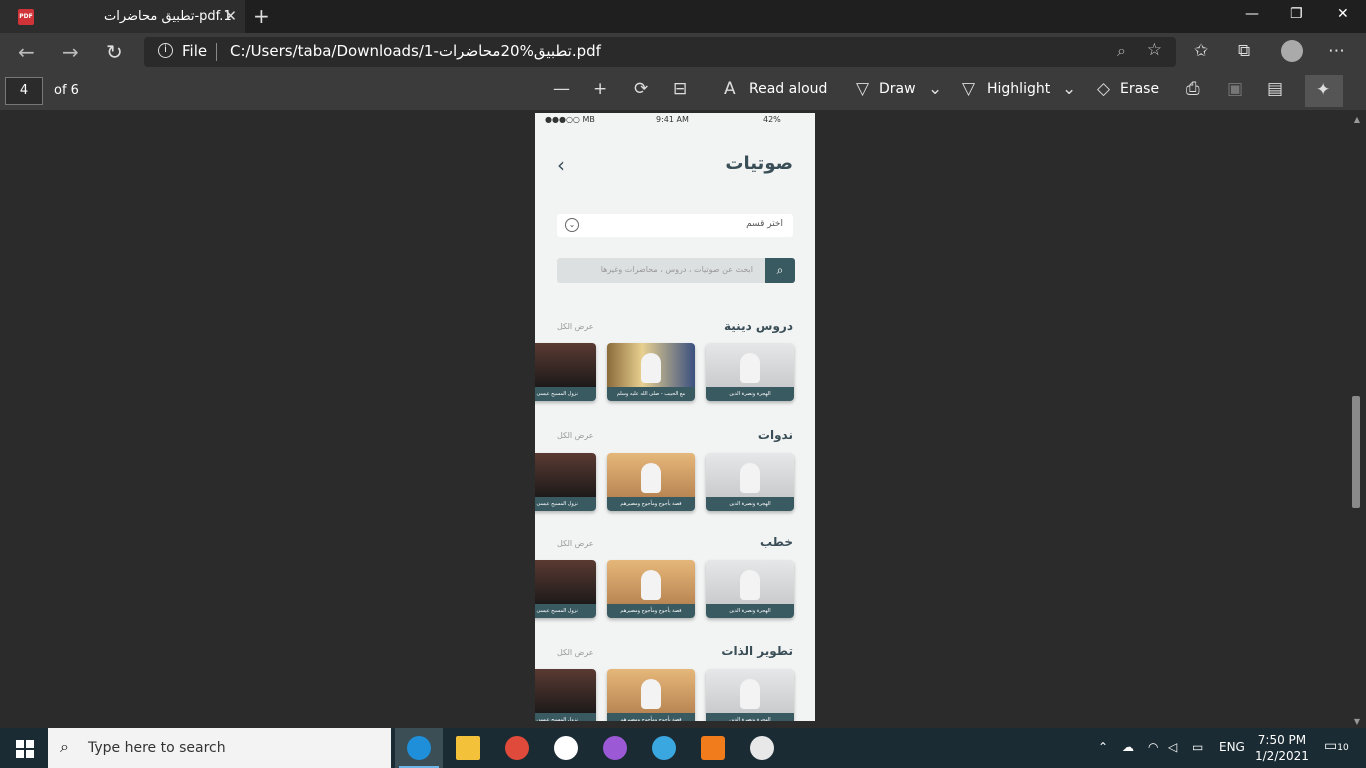 Image resolution: width=1366 pixels, height=768 pixels. What do you see at coordinates (1336, 51) in the screenshot?
I see `more-menu-icon: ⋯` at bounding box center [1336, 51].